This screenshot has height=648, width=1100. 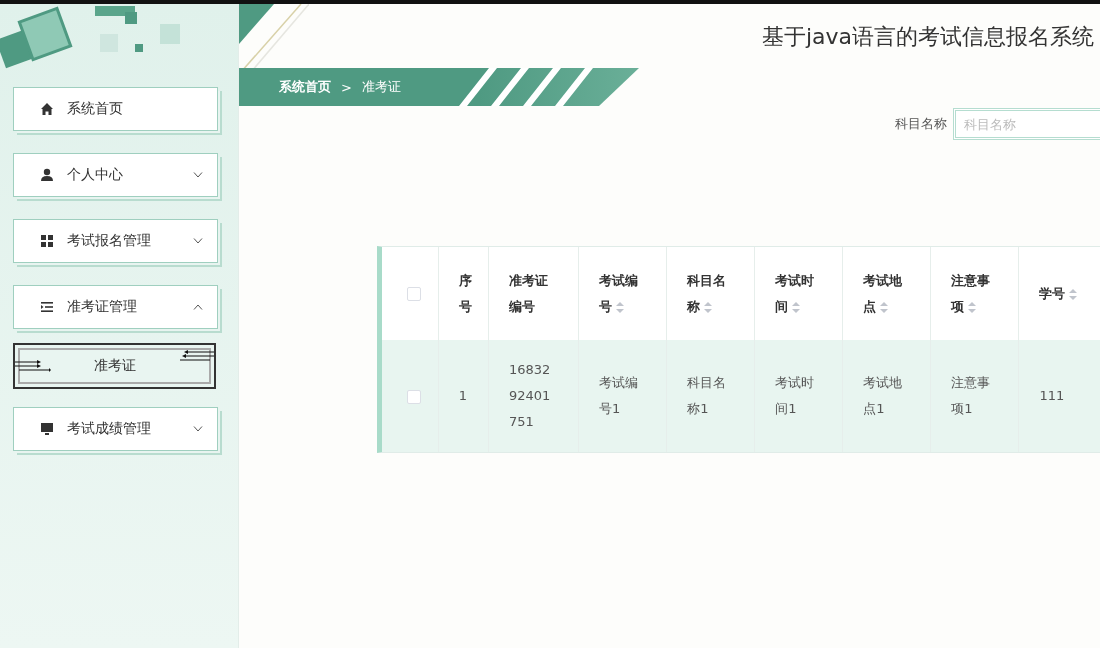 I want to click on table-cell: 科目名称1, so click(x=710, y=396).